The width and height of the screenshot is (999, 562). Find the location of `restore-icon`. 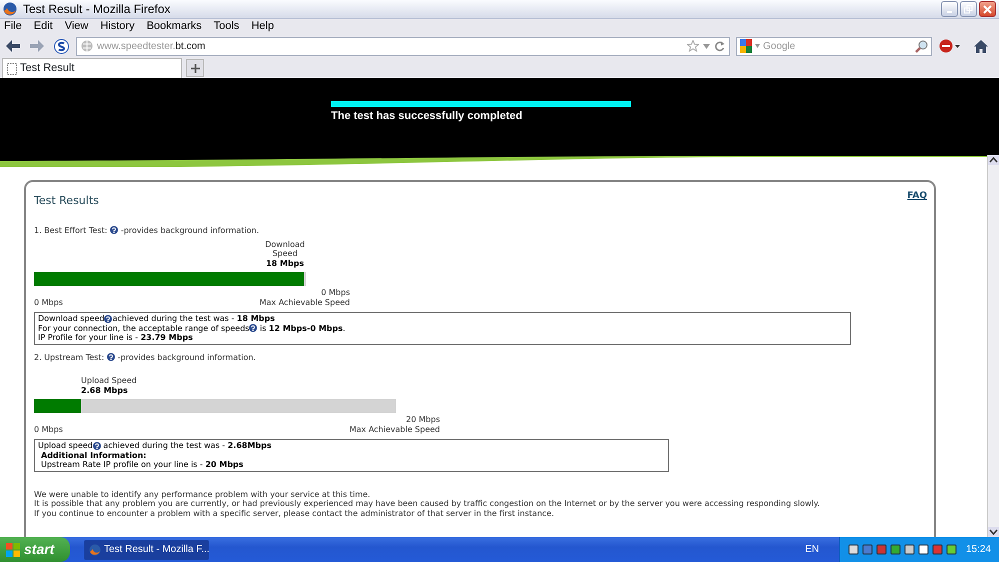

restore-icon is located at coordinates (968, 9).